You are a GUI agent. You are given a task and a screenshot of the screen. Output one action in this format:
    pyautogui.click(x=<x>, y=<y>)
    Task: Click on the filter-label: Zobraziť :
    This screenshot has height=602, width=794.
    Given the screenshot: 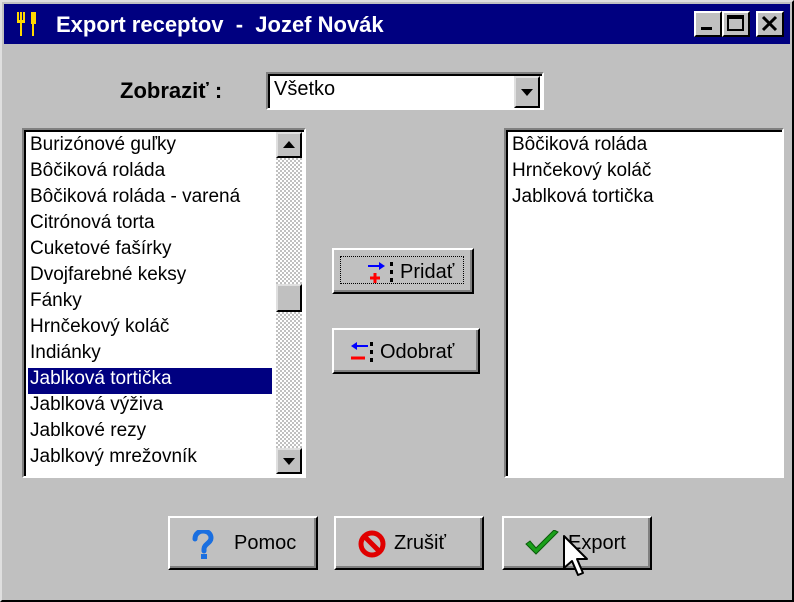 What is the action you would take?
    pyautogui.click(x=171, y=90)
    